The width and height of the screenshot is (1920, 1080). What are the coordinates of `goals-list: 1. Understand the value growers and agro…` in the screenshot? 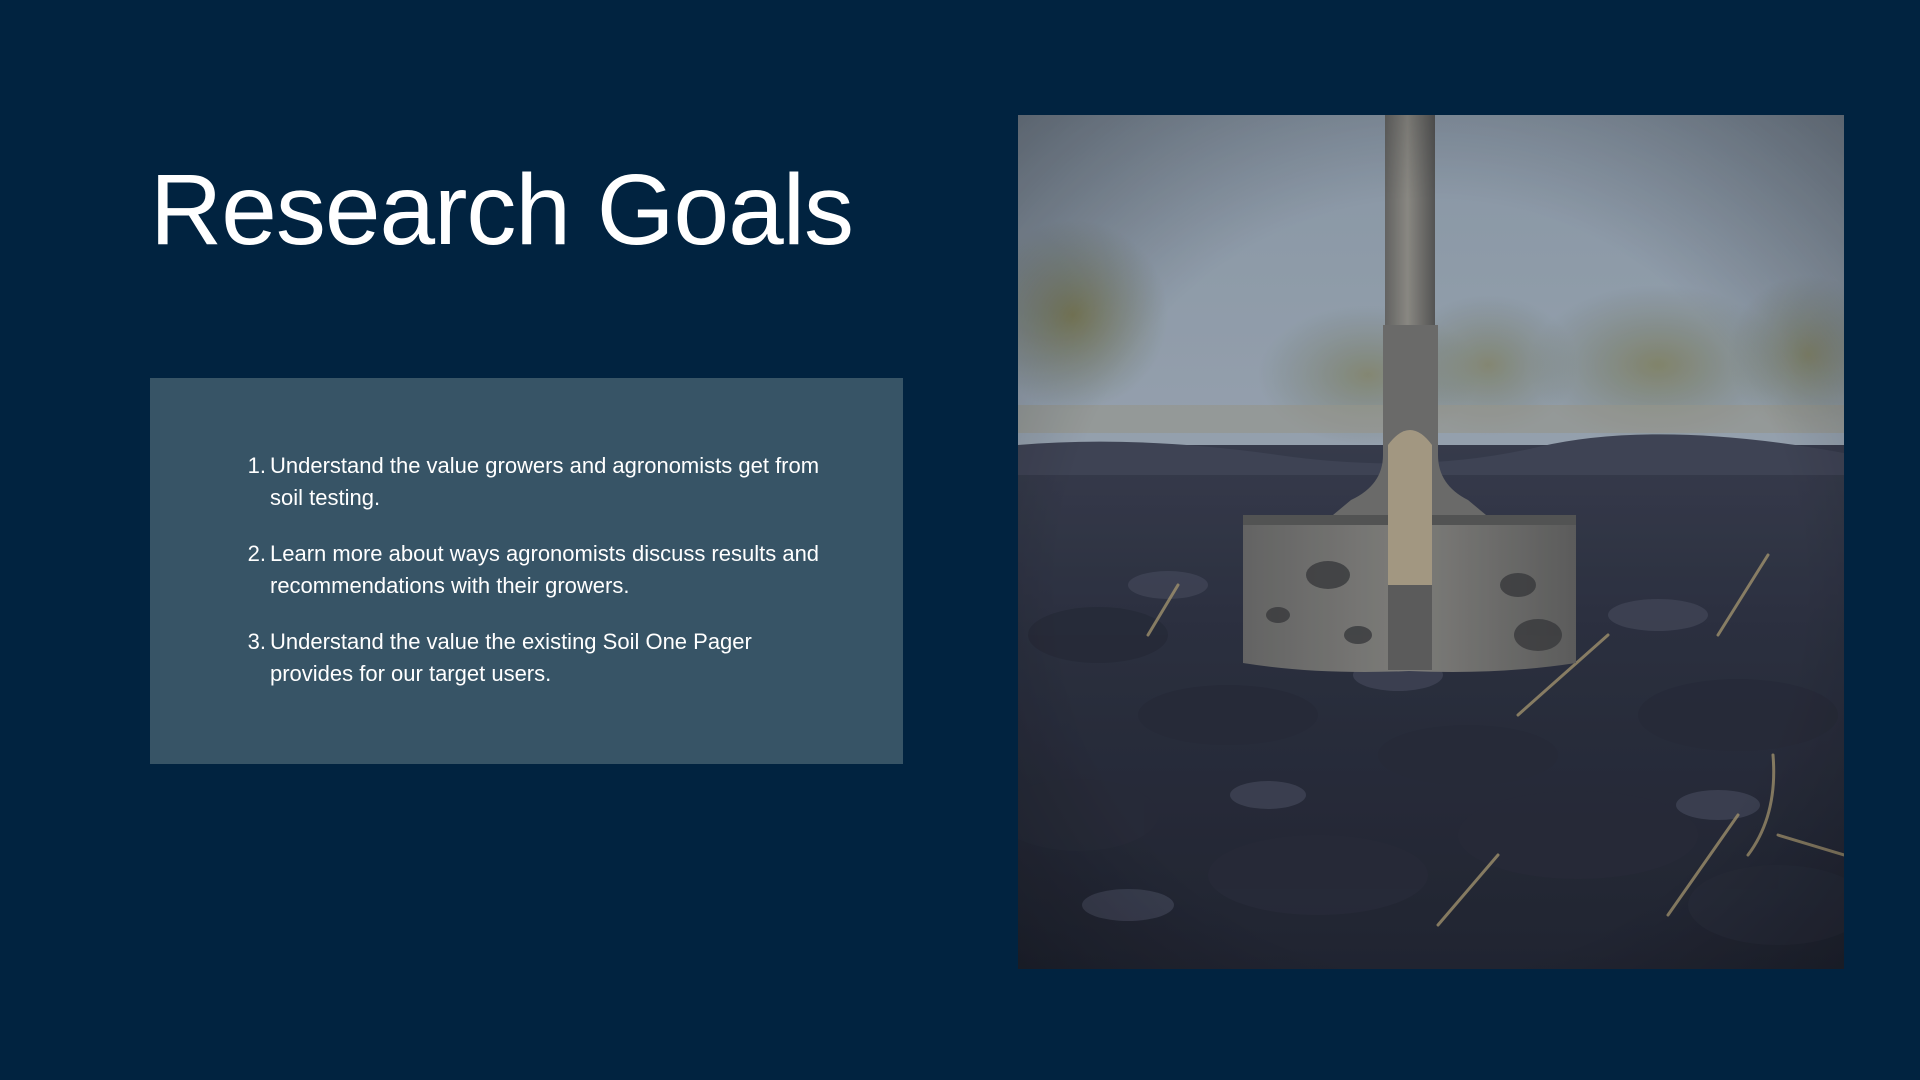 It's located at (539, 582).